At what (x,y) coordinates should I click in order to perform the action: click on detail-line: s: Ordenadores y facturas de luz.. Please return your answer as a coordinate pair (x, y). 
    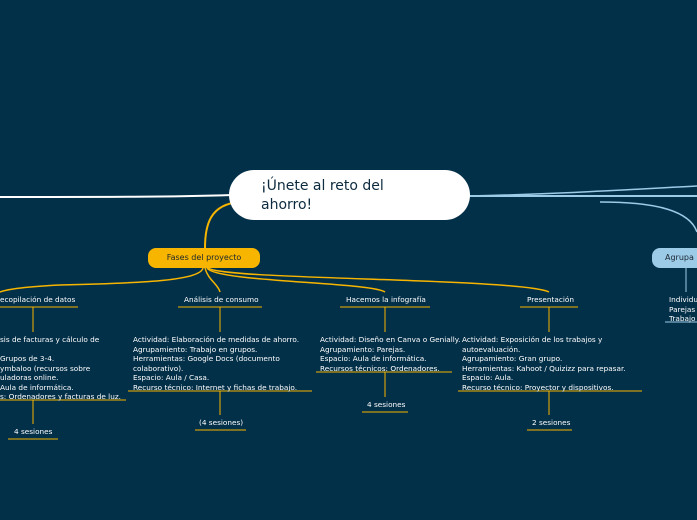
    Looking at the image, I should click on (60, 396).